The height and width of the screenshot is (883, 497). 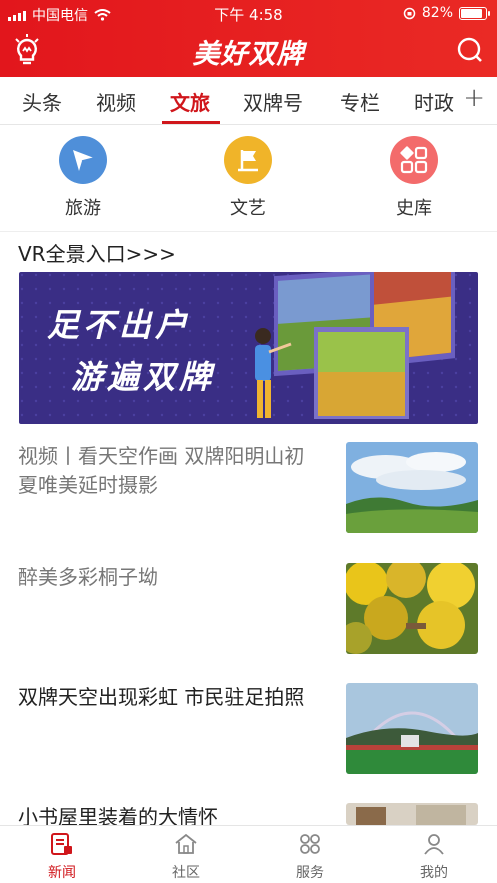 I want to click on news-item: 双牌天空出现彩虹 市民驻足拍照, so click(x=248, y=733).